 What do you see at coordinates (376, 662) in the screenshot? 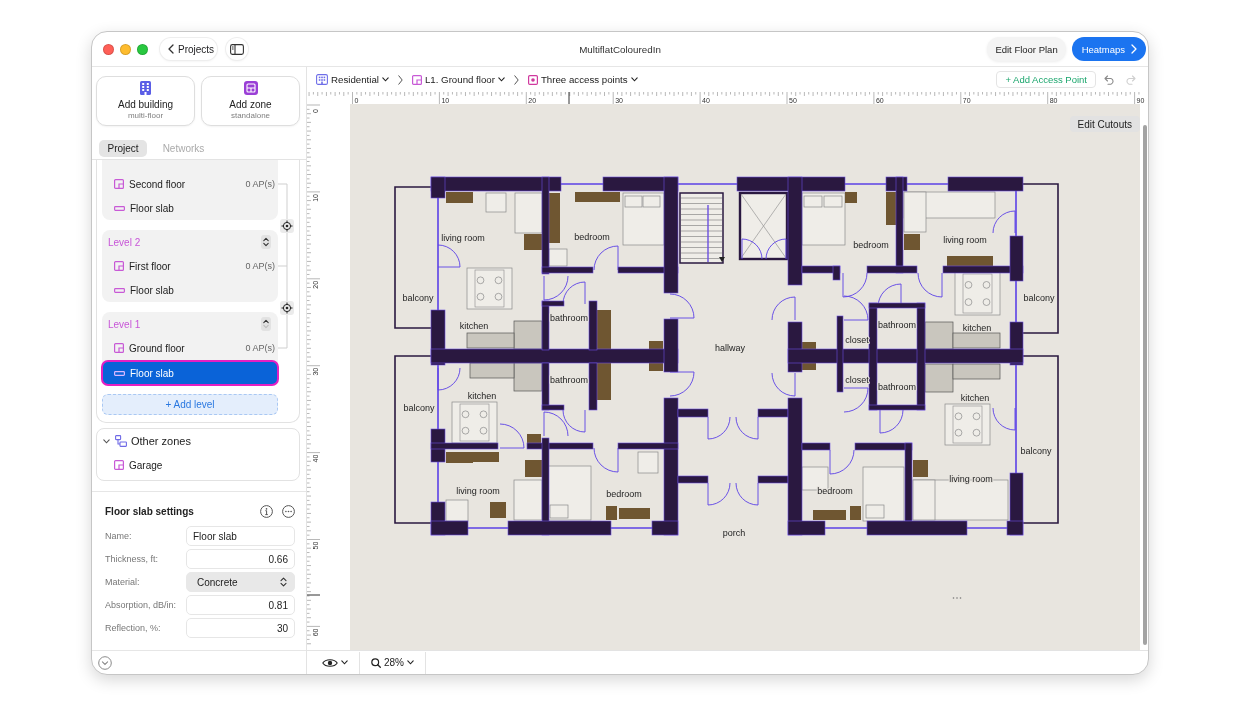
I see `search-icon` at bounding box center [376, 662].